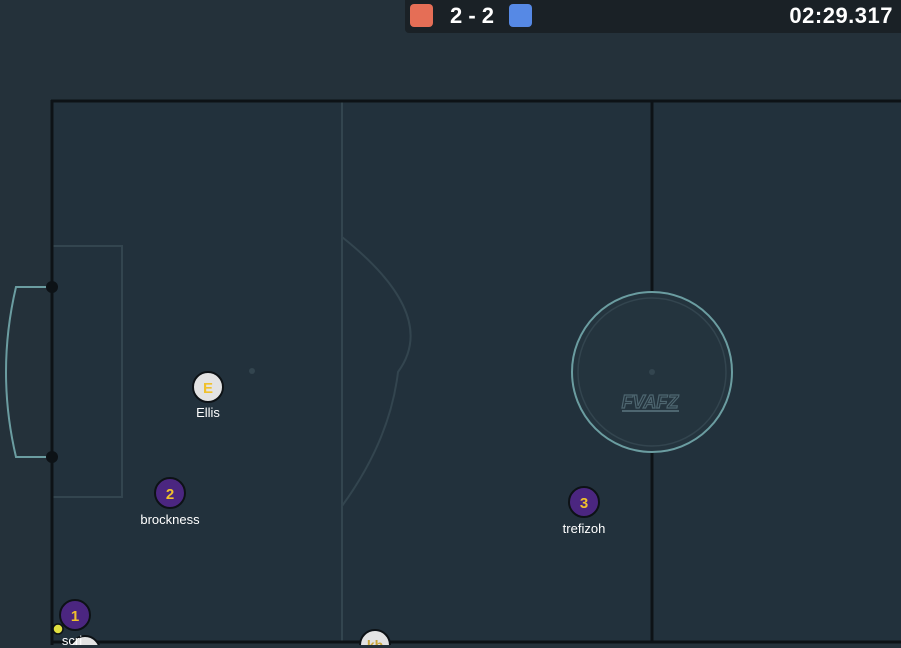  I want to click on red-team-icon, so click(421, 15).